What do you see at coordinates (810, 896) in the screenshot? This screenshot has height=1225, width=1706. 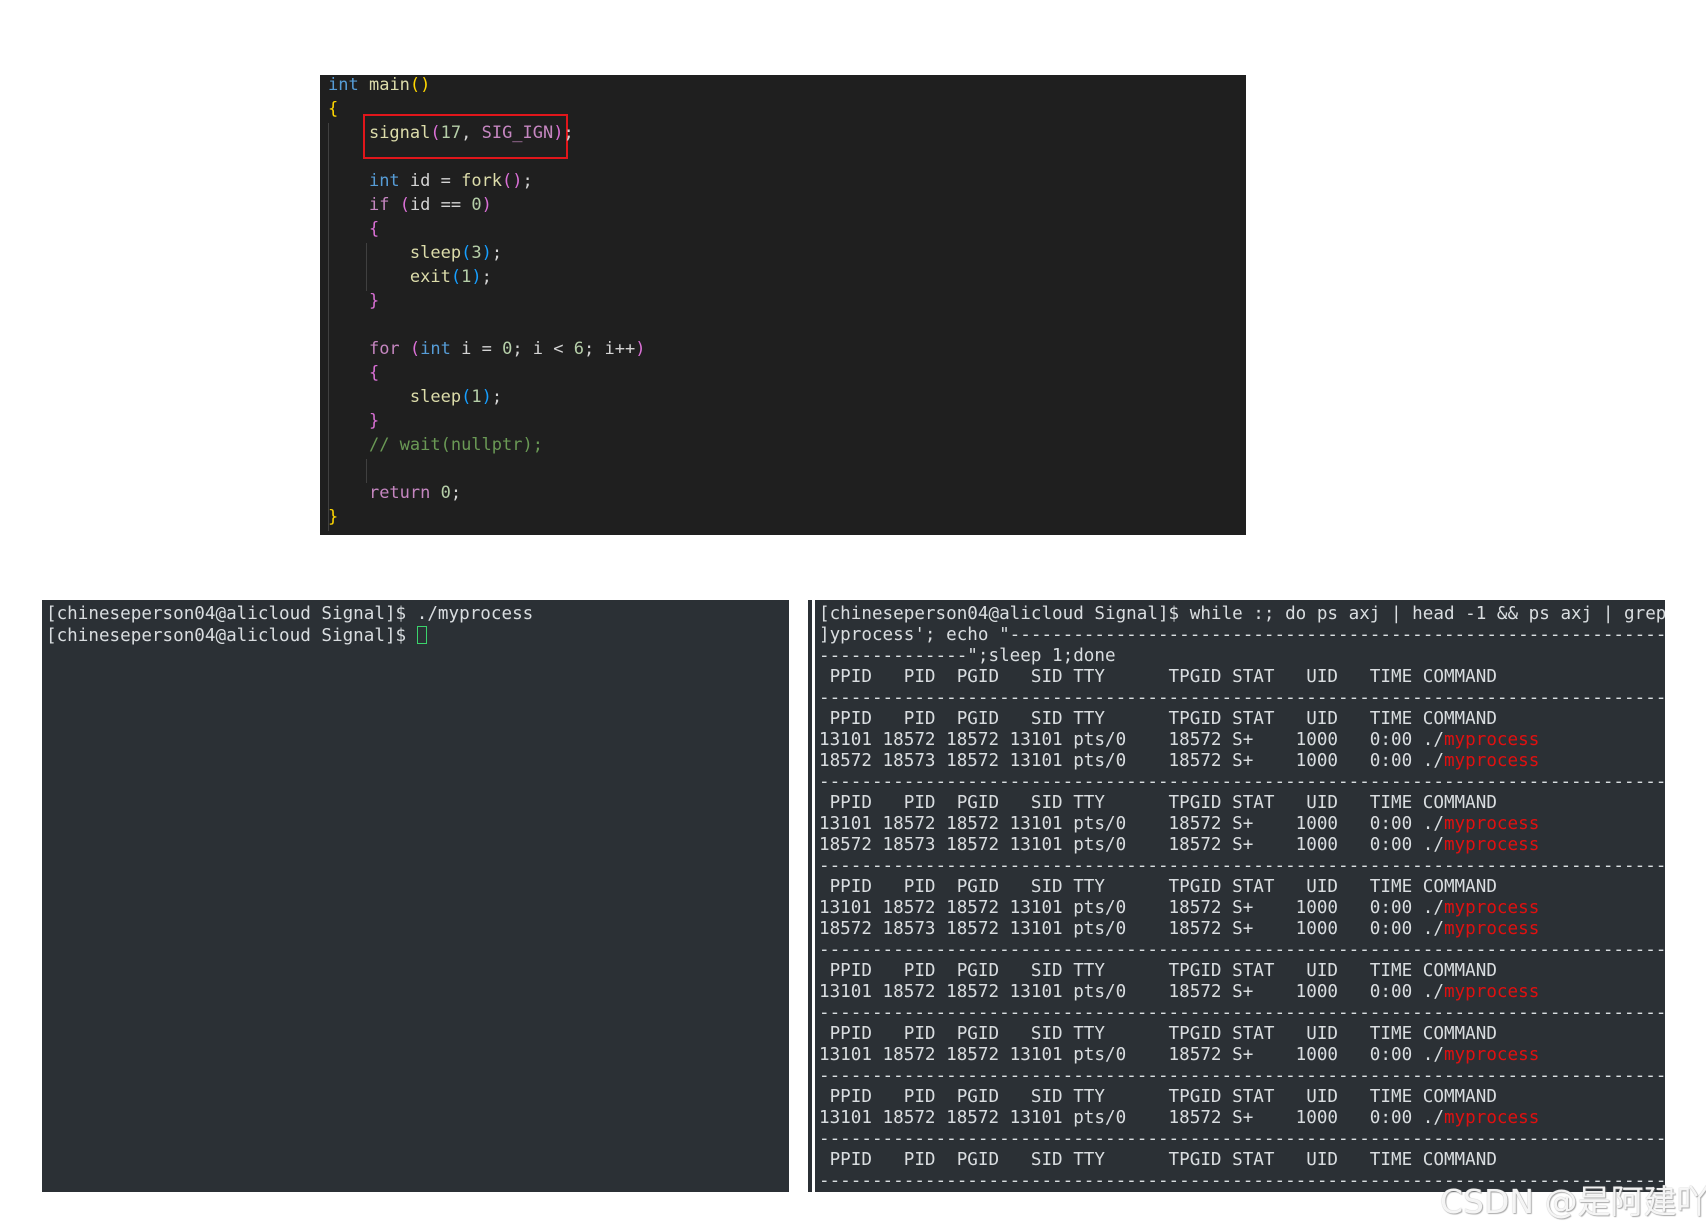 I see `terminal-divider` at bounding box center [810, 896].